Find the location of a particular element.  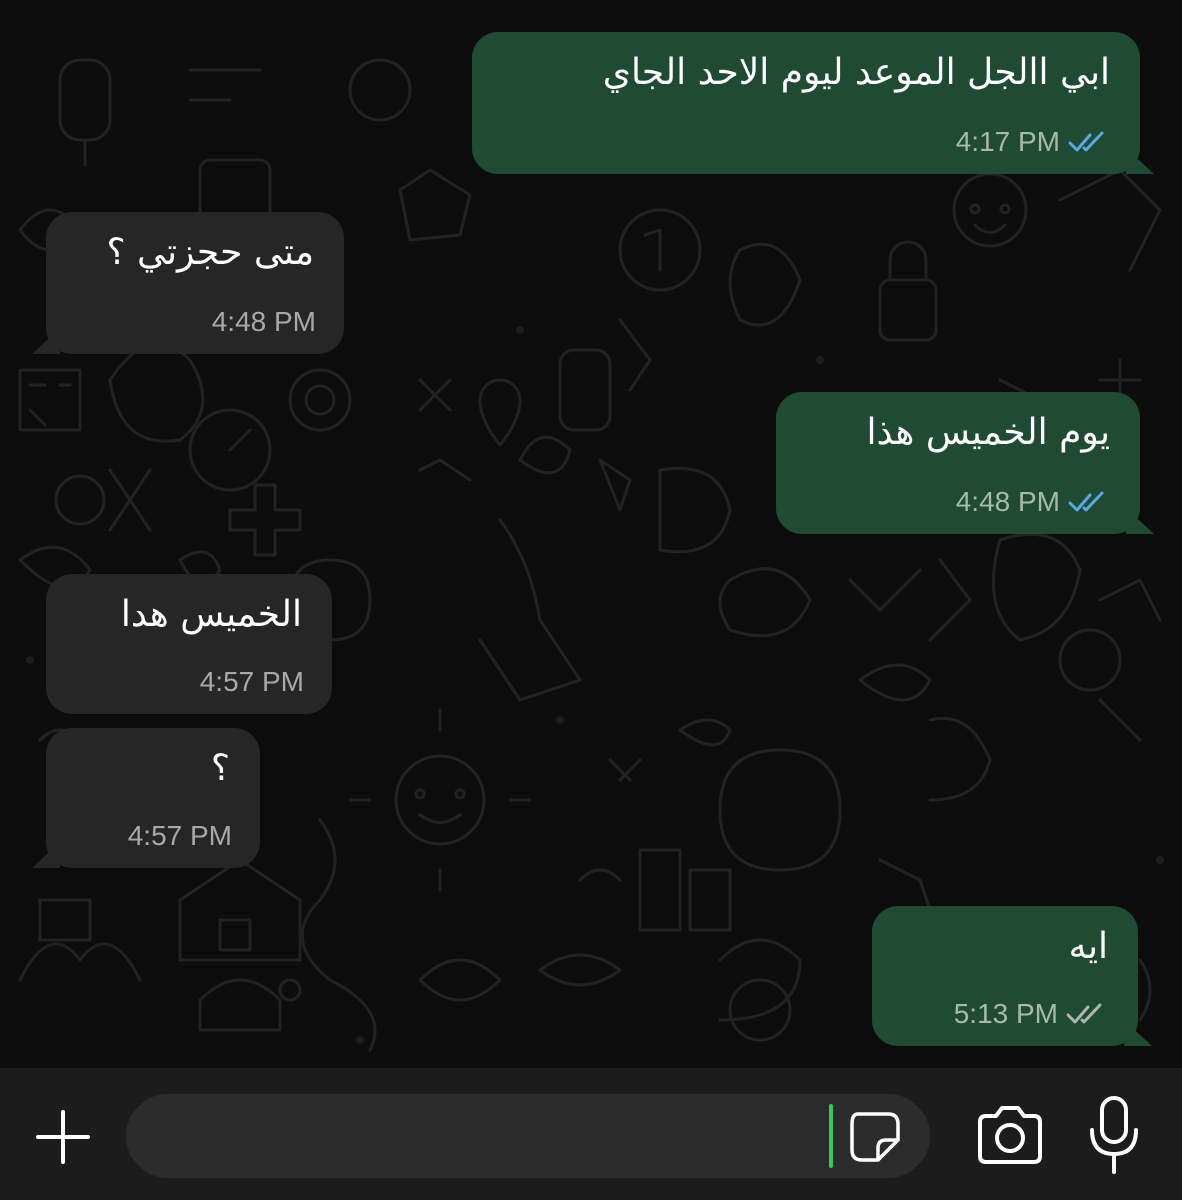

microphone-icon is located at coordinates (1114, 1136).